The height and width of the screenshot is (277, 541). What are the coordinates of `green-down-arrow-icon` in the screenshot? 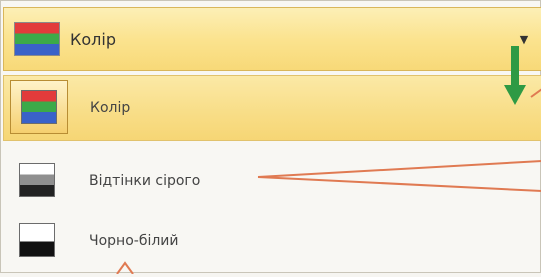 It's located at (515, 75).